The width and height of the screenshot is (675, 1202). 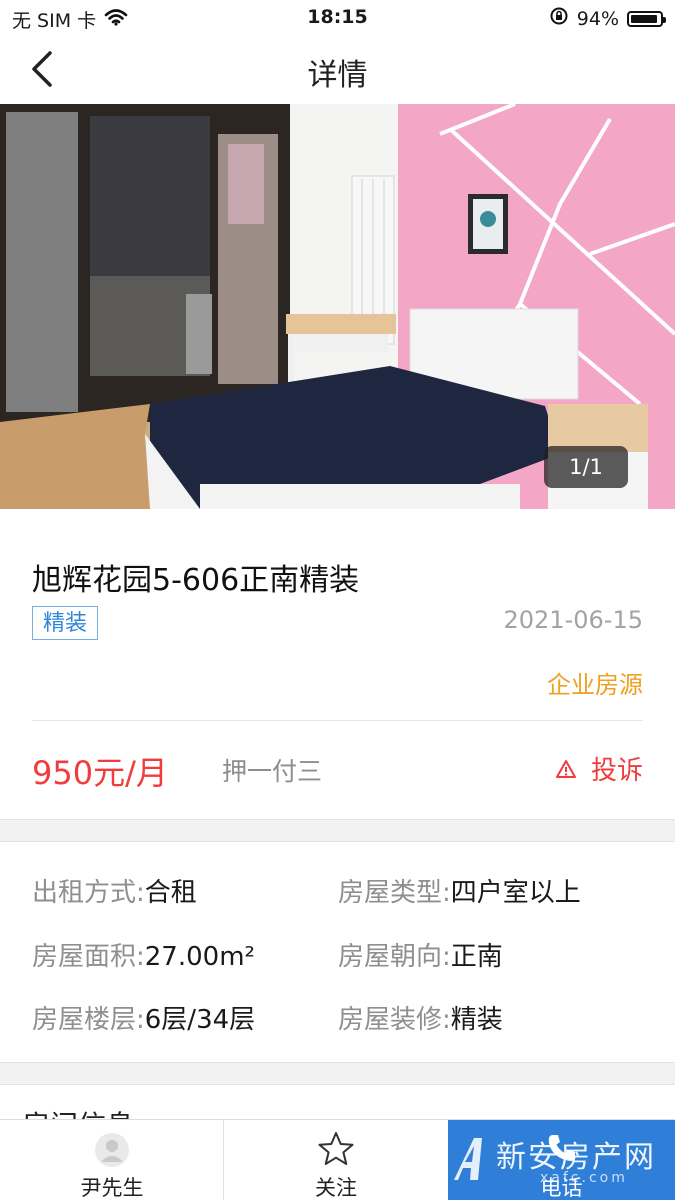 I want to click on rent-price: 950元/月, so click(x=100, y=773).